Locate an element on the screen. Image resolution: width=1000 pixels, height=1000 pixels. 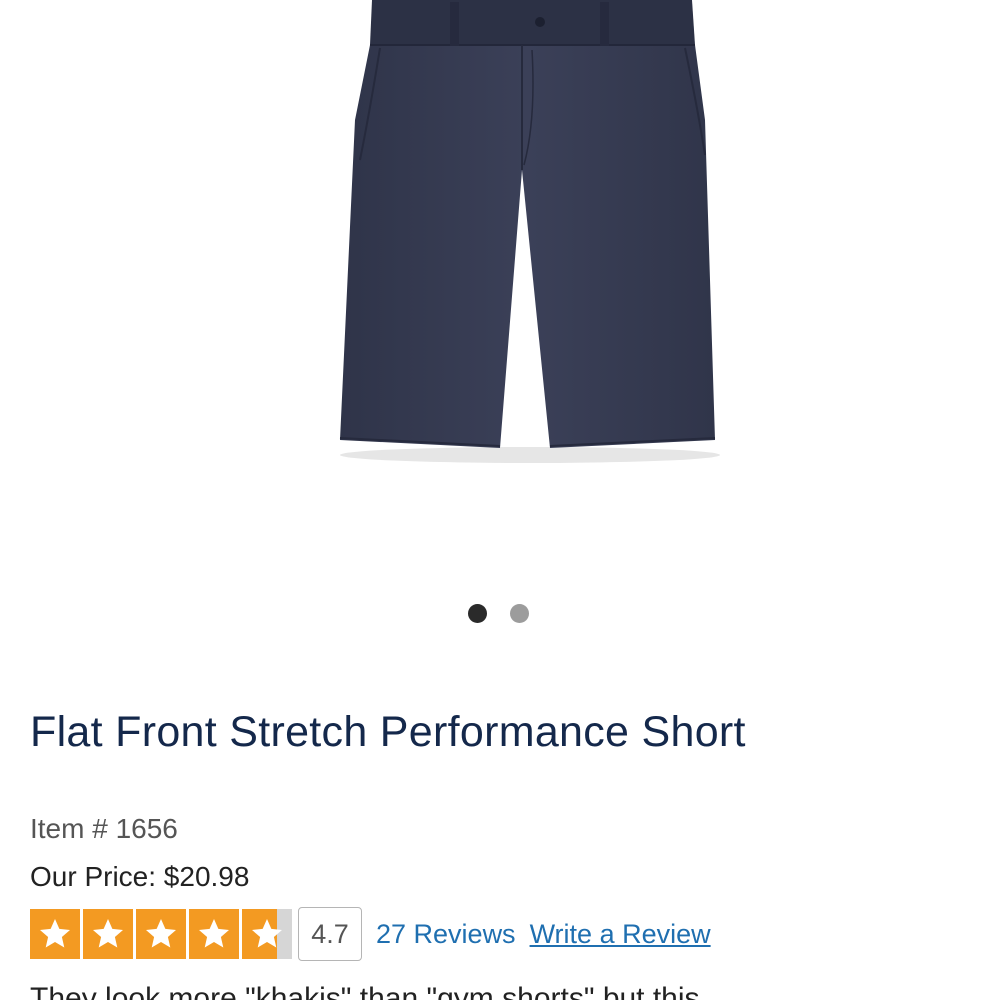
product-price: Our Price: $20.98 is located at coordinates (140, 876).